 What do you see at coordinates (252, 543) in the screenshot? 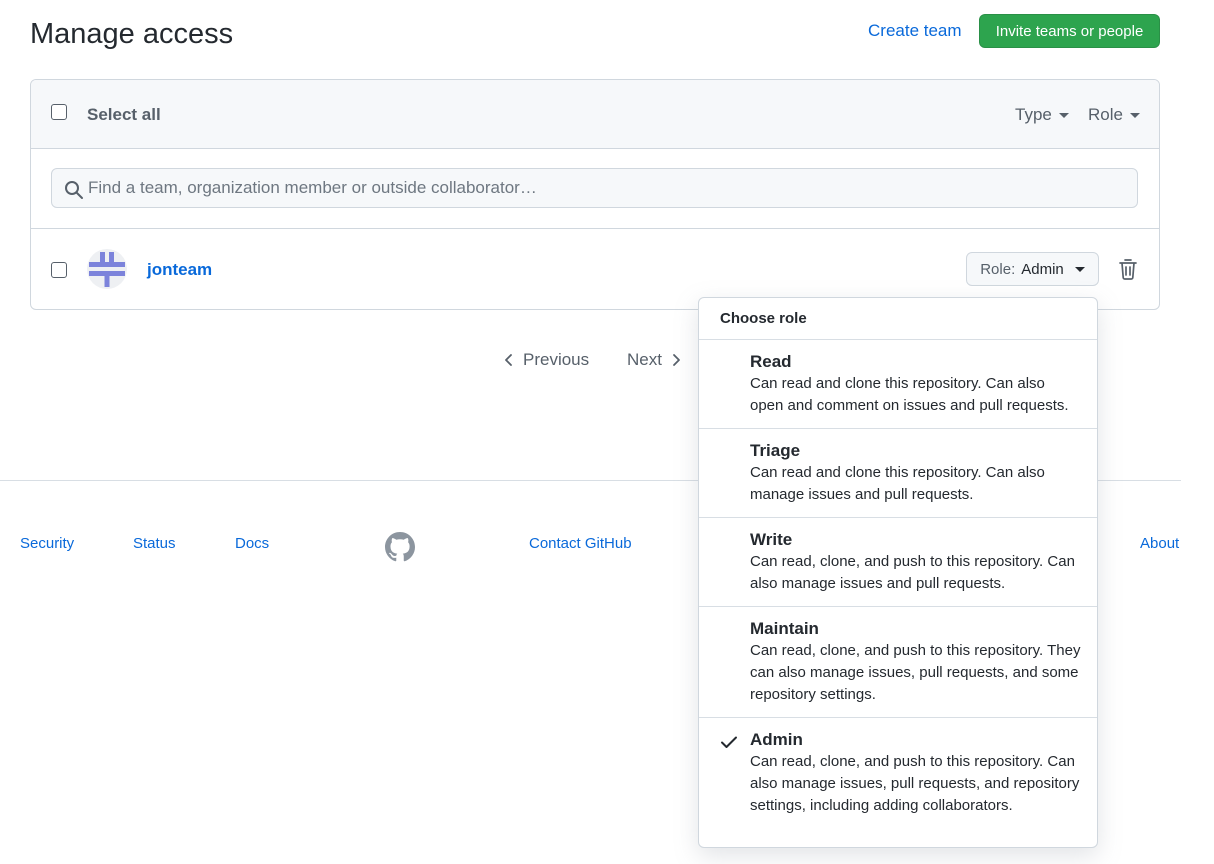
I see `footer-link-docs: Docs` at bounding box center [252, 543].